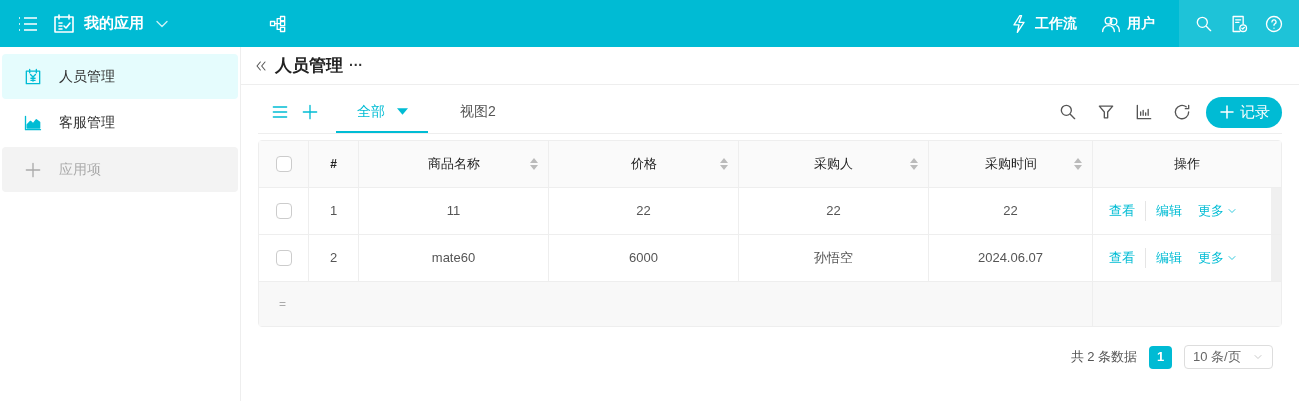 This screenshot has height=401, width=1299. I want to click on refresh-icon, so click(1182, 112).